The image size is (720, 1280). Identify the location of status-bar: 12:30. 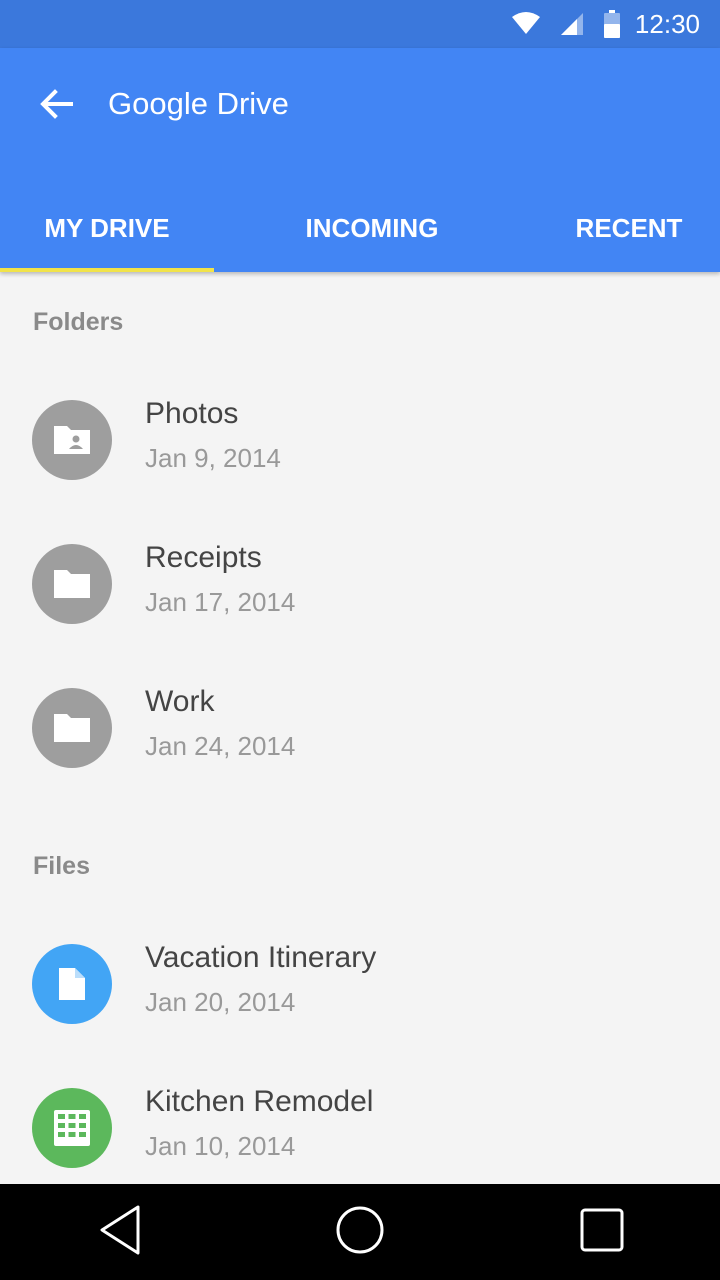
(360, 24).